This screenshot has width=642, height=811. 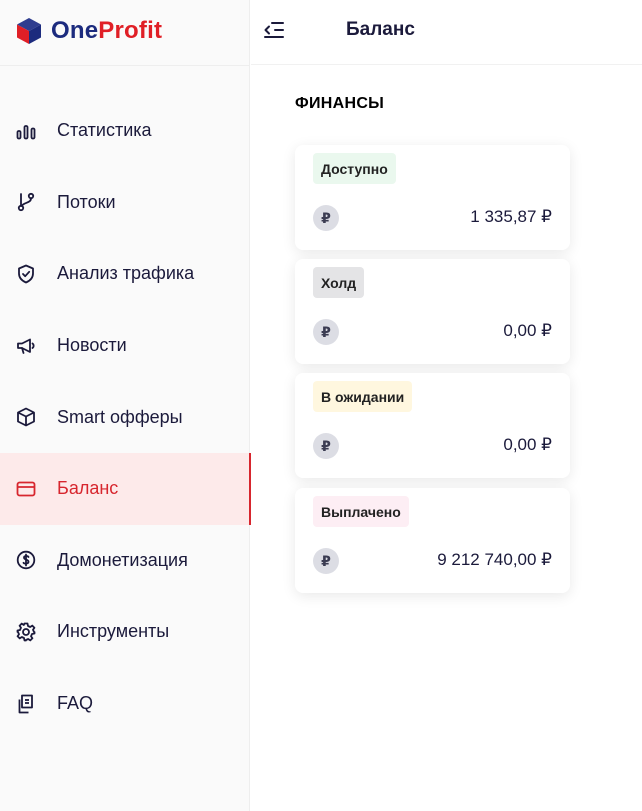 I want to click on sidebar-item-label: Домонетизация, so click(x=122, y=559).